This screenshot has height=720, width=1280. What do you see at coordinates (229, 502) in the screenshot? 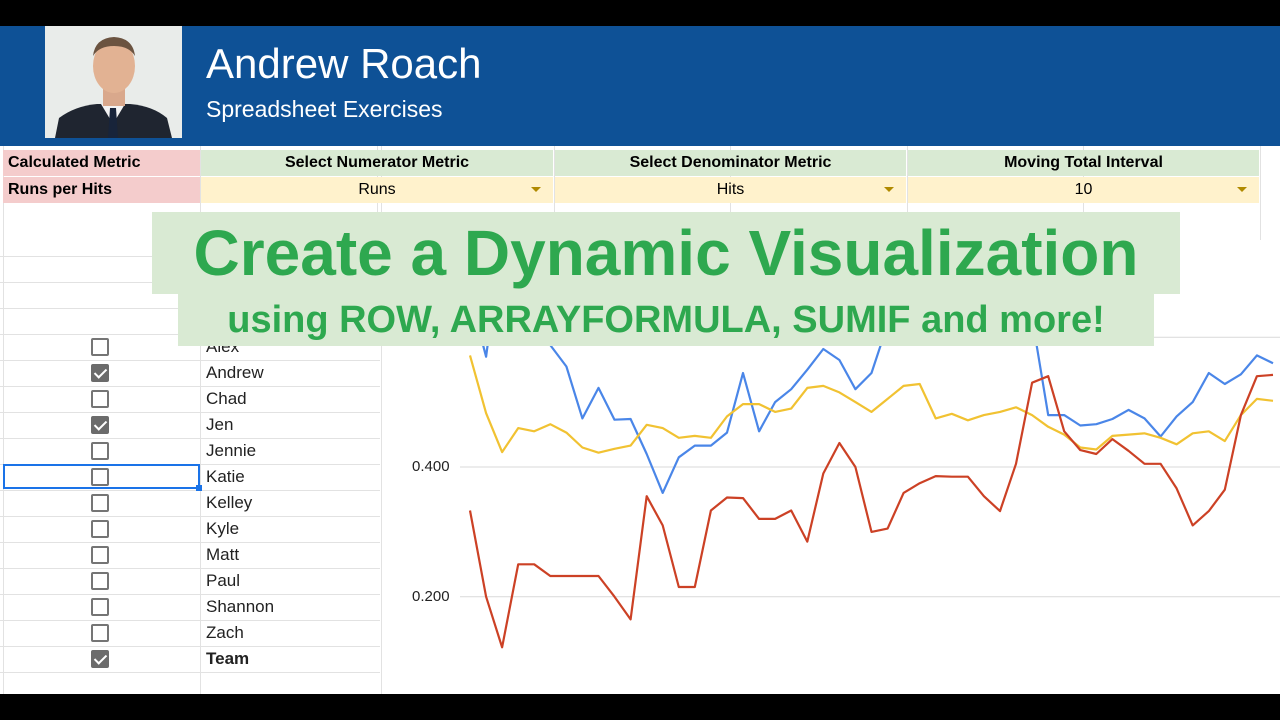
I see `player-name: Kelley` at bounding box center [229, 502].